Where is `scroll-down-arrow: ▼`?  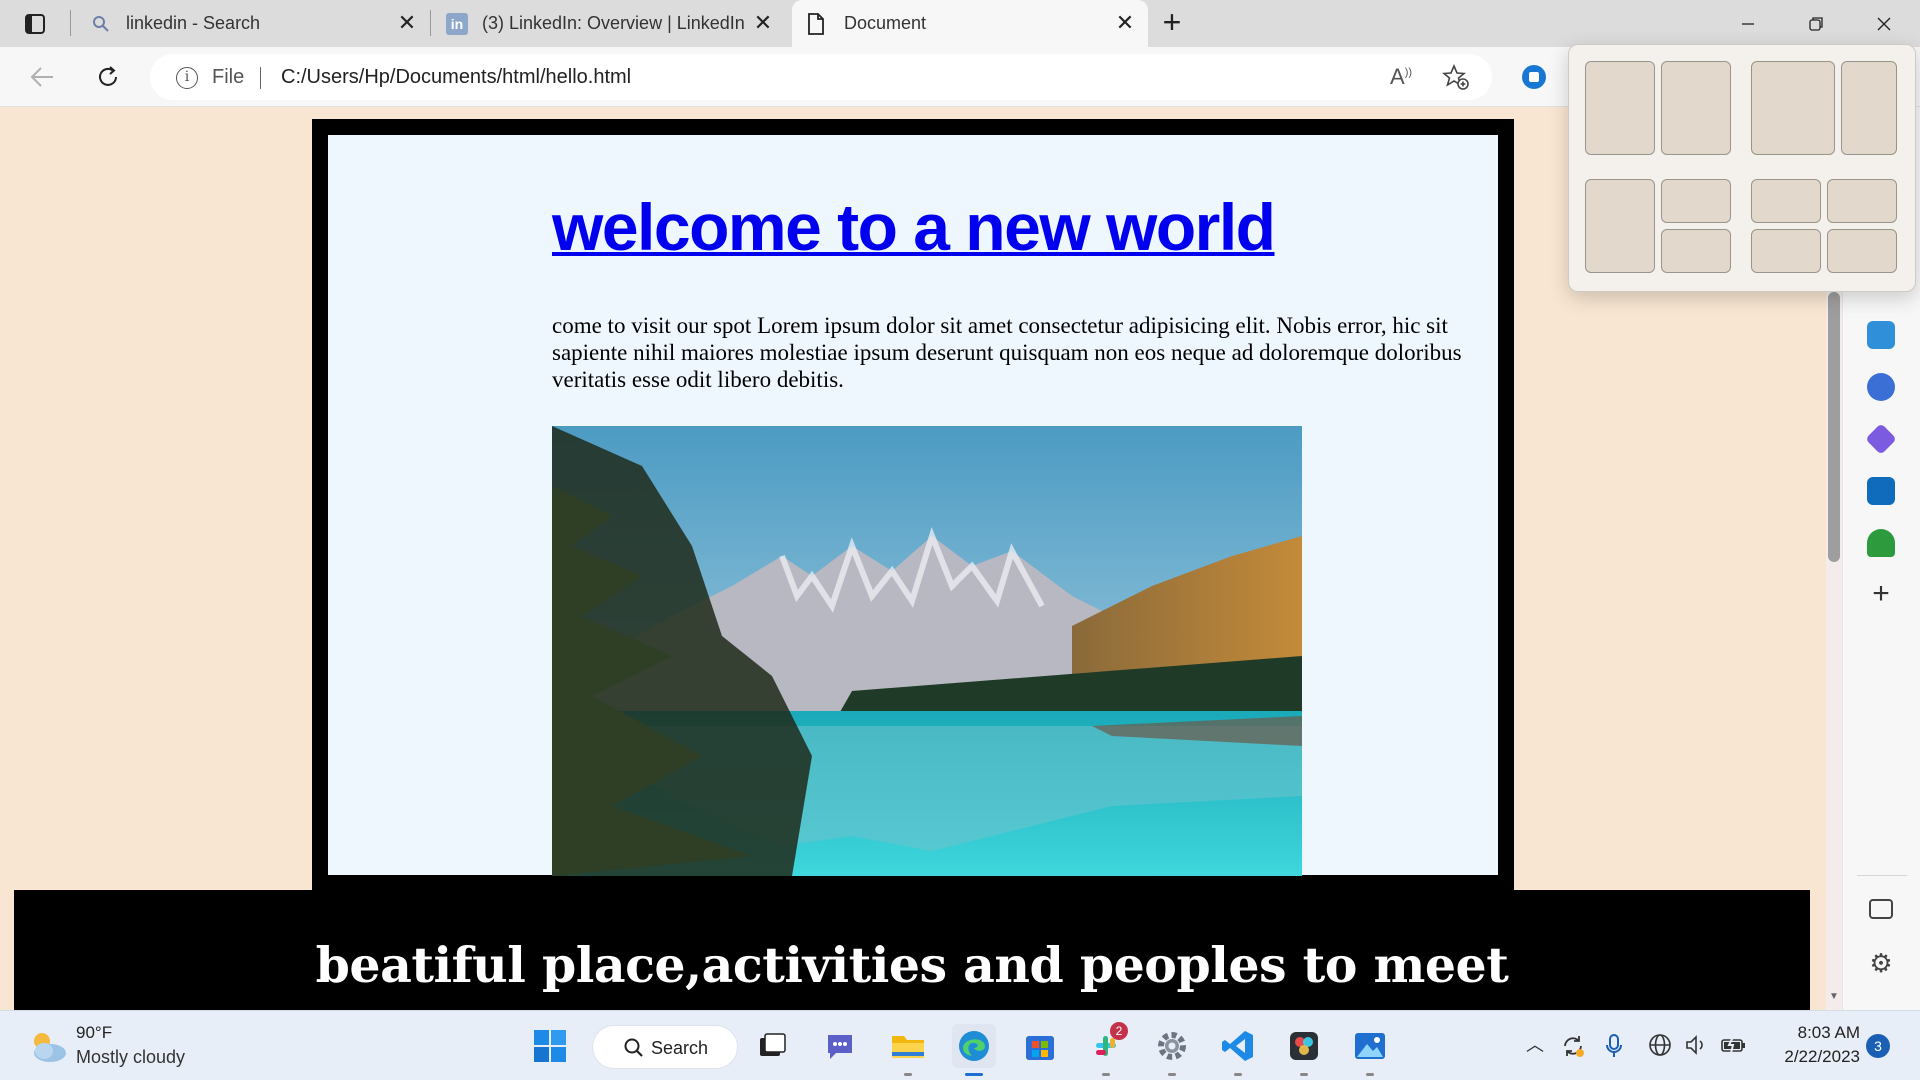
scroll-down-arrow: ▼ is located at coordinates (1834, 997).